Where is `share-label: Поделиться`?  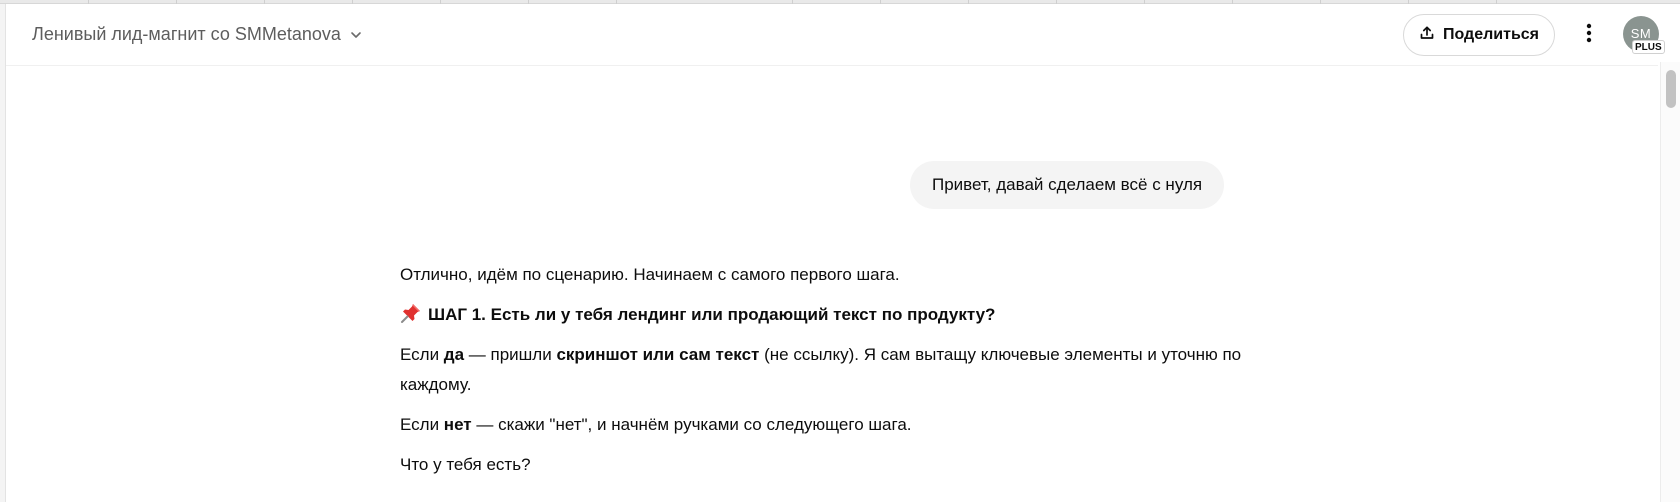 share-label: Поделиться is located at coordinates (1491, 34).